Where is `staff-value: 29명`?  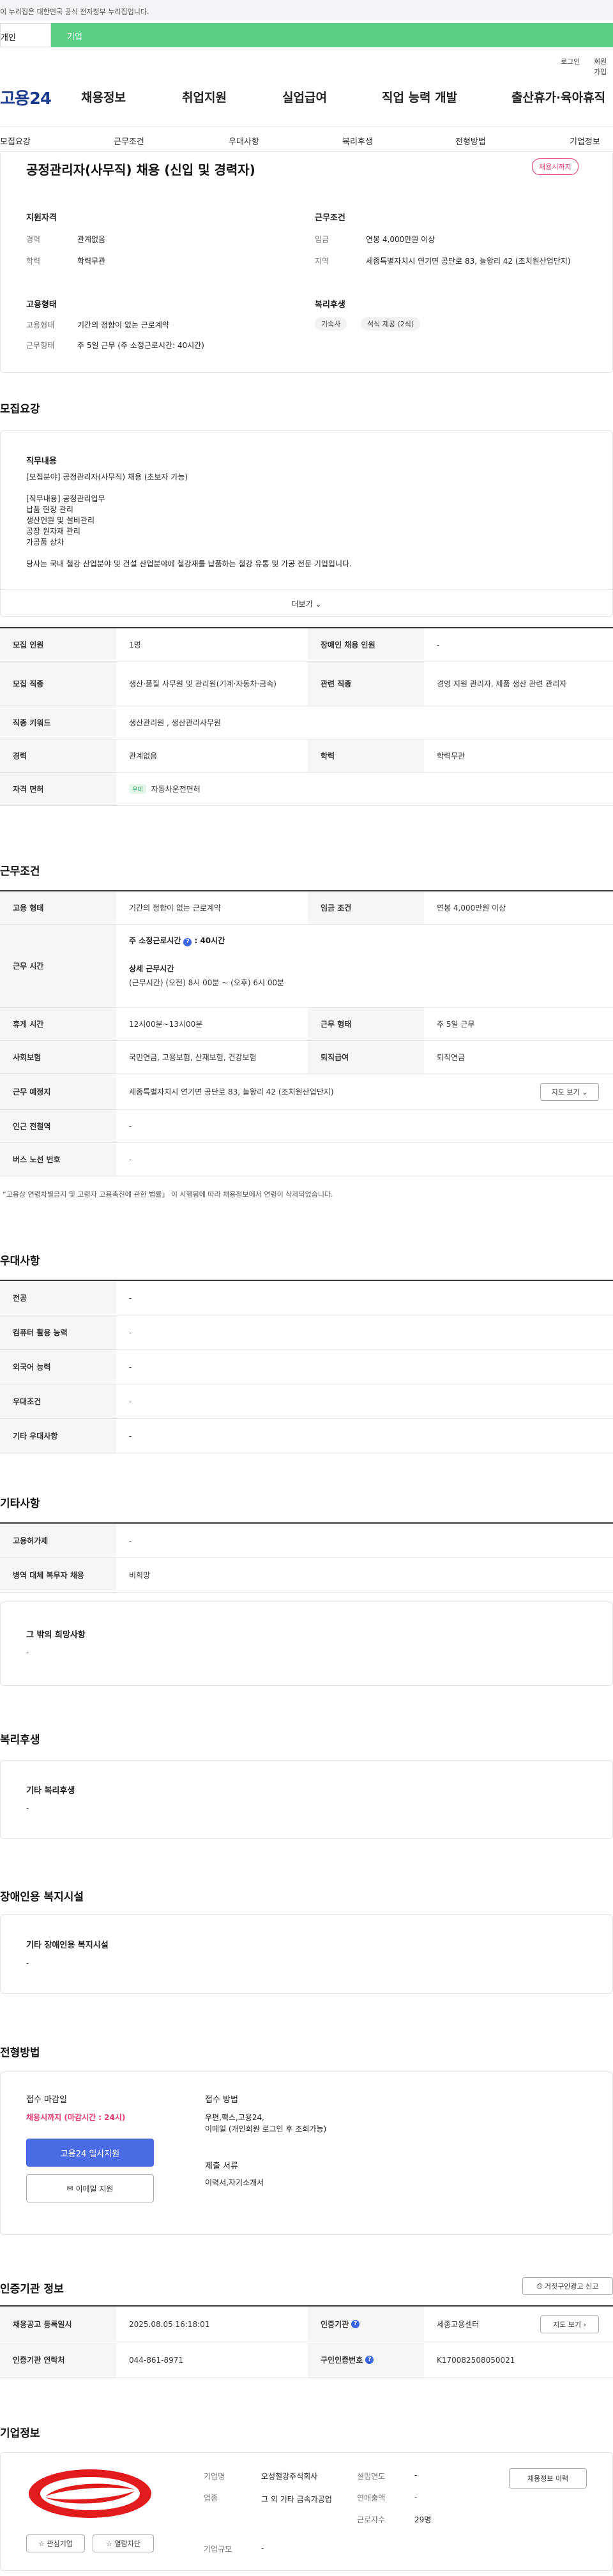
staff-value: 29명 is located at coordinates (423, 2520).